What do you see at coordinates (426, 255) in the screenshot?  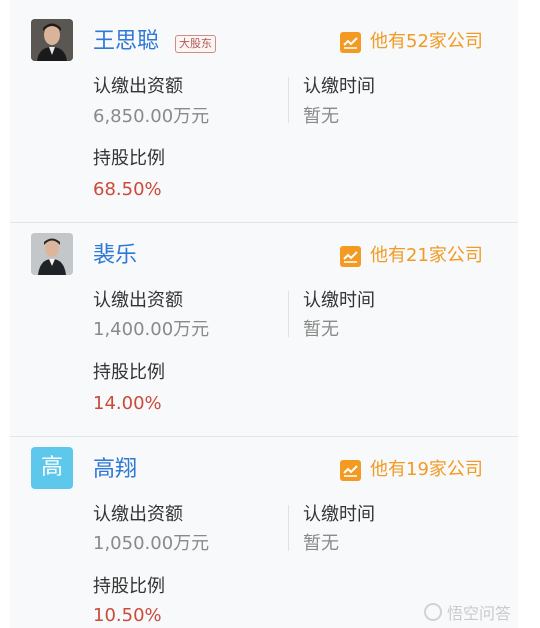 I see `company-count-text: 他有21家公司` at bounding box center [426, 255].